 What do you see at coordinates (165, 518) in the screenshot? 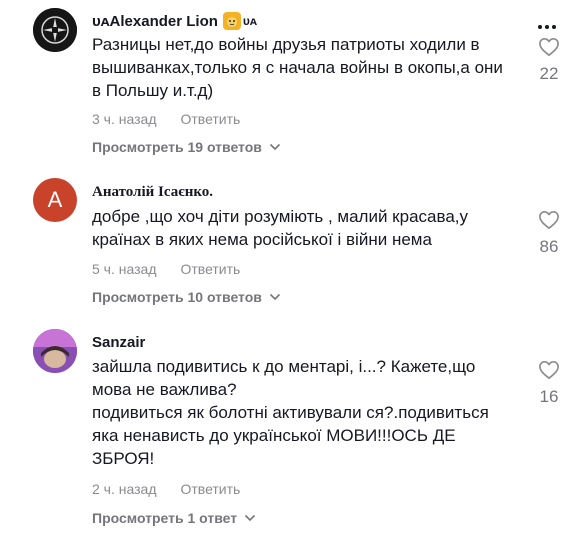
I see `view-replies-label: Просмотреть 1 ответ` at bounding box center [165, 518].